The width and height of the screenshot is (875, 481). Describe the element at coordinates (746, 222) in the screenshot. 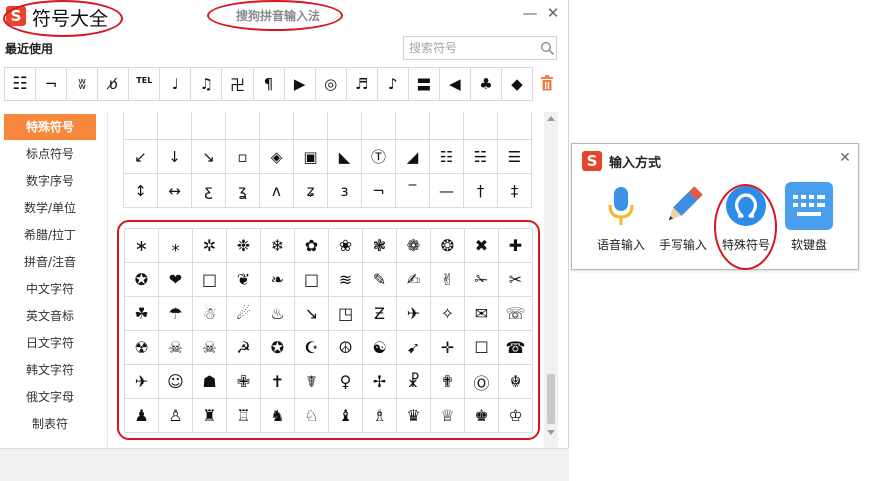

I see `special-symbol-option: 特殊符号` at that location.